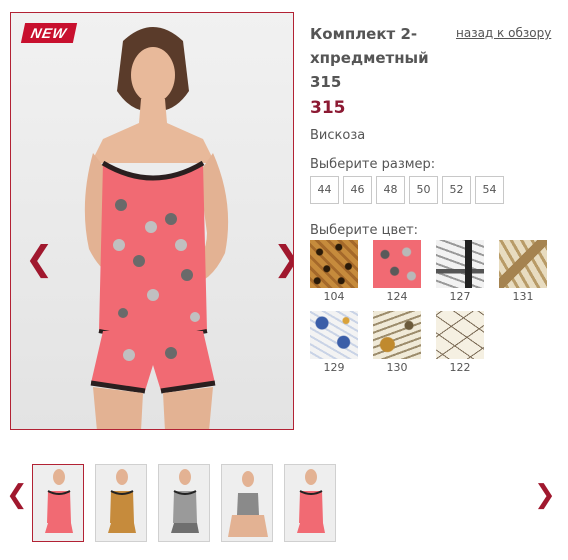  Describe the element at coordinates (460, 367) in the screenshot. I see `color-code: 122` at that location.